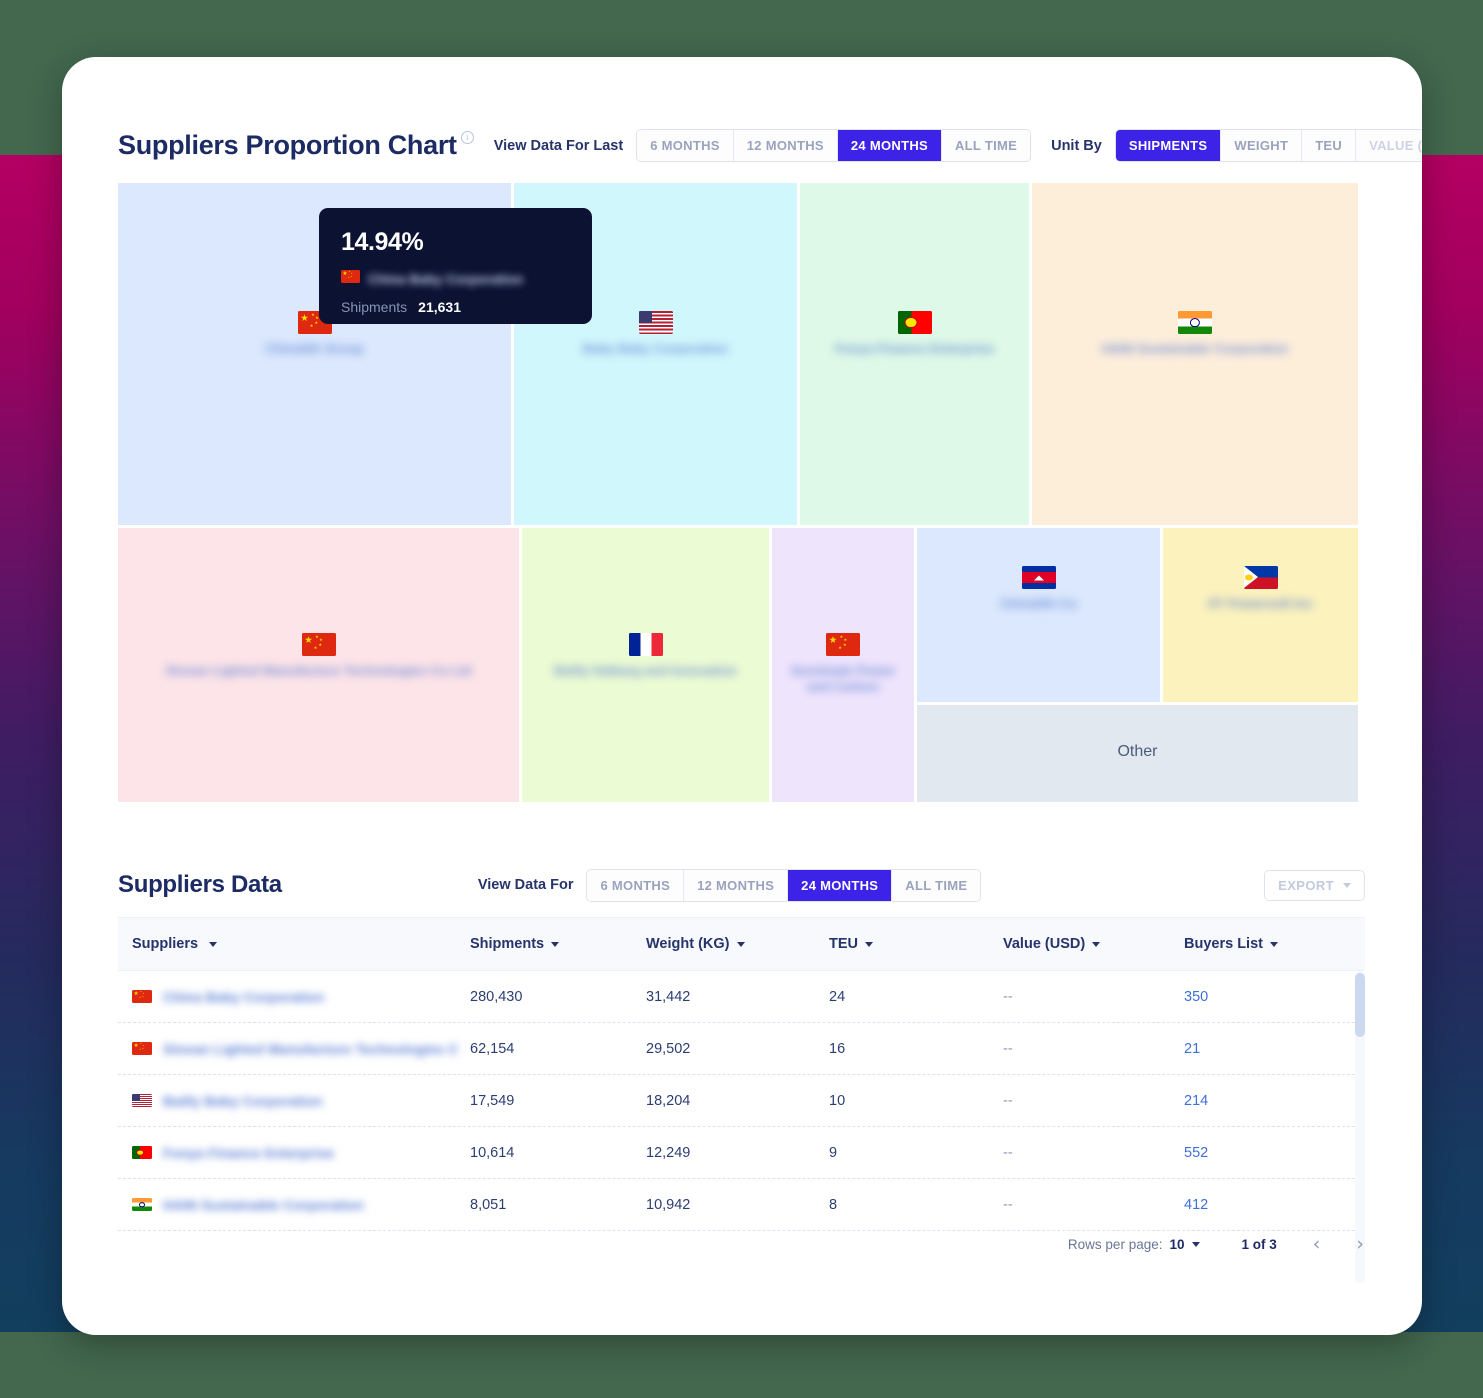 This screenshot has height=1398, width=1483. What do you see at coordinates (1306, 885) in the screenshot?
I see `export-button-label: EXPORT` at bounding box center [1306, 885].